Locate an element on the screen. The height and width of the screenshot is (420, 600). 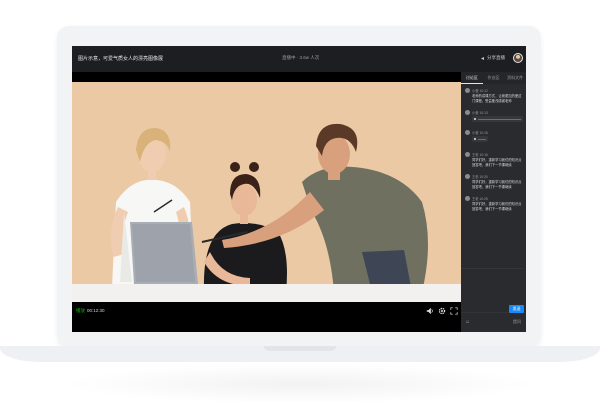
fullscreen-icon is located at coordinates (454, 311).